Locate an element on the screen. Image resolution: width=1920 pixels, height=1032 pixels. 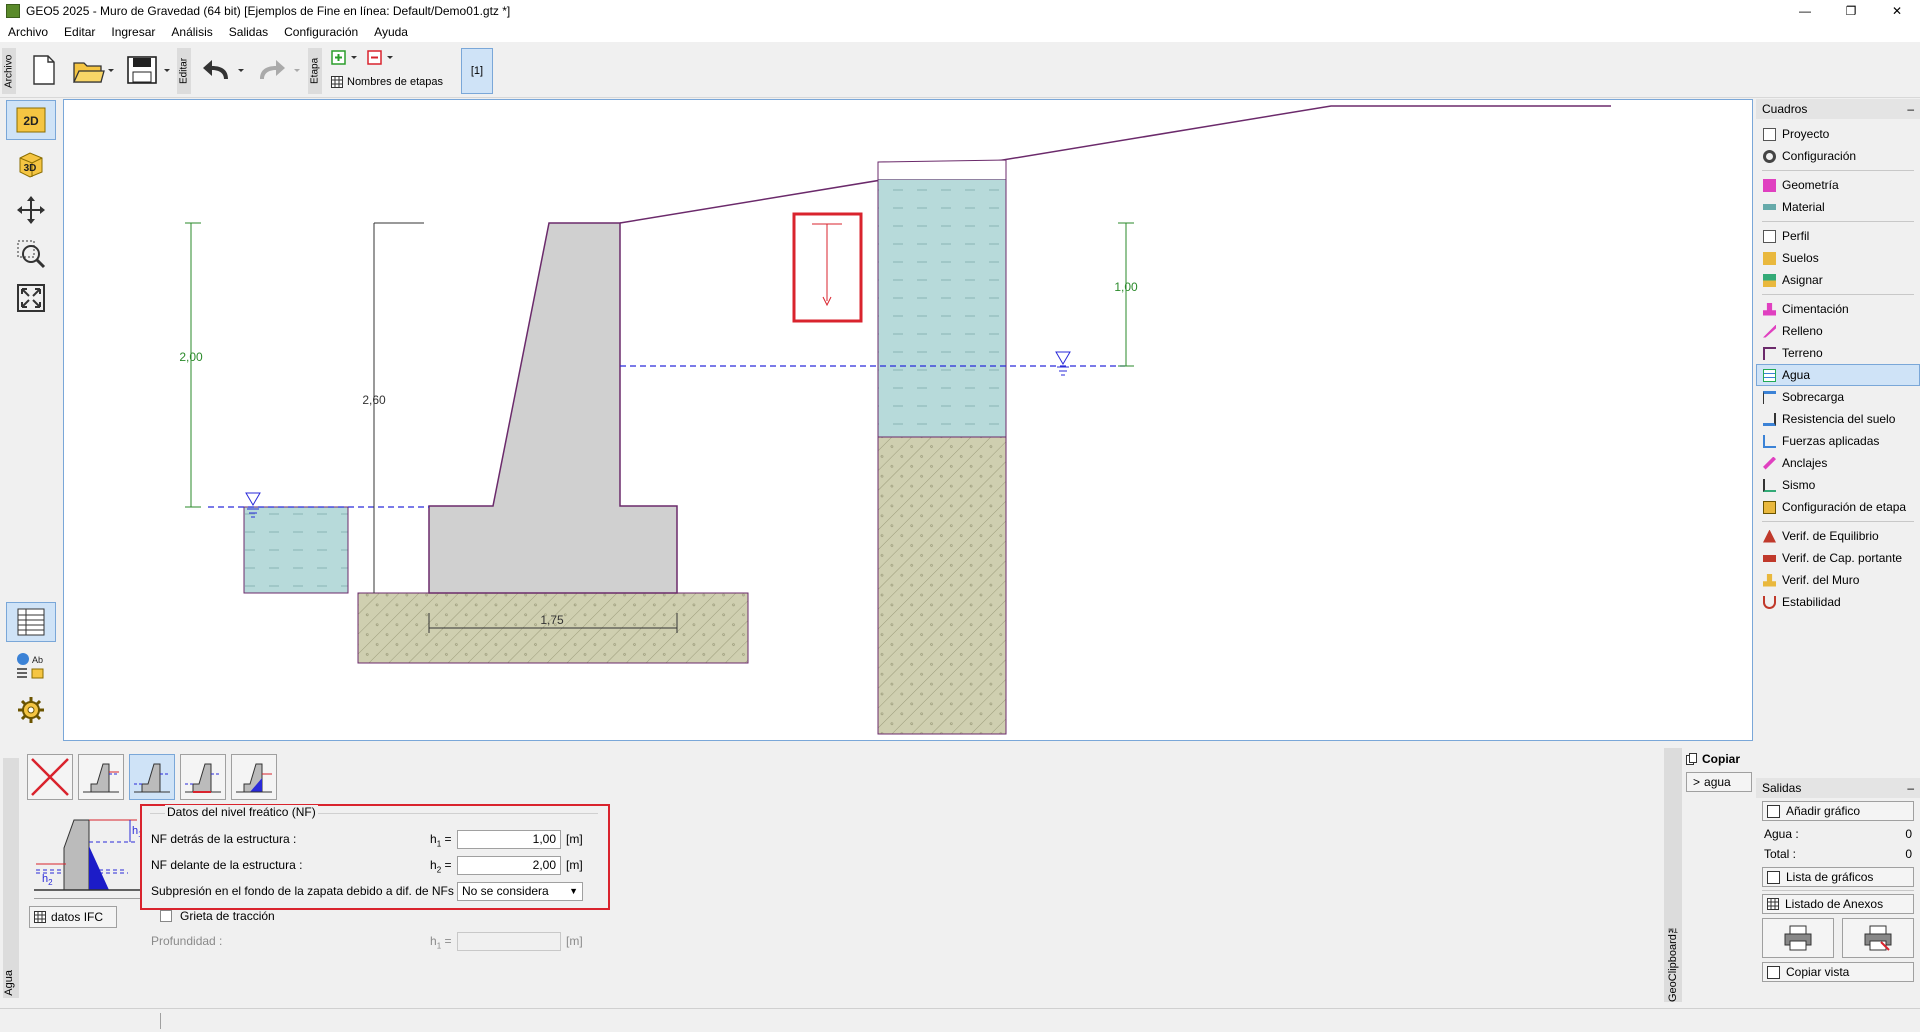
chart-list-button: Lista de gráficos is located at coordinates (1838, 877).